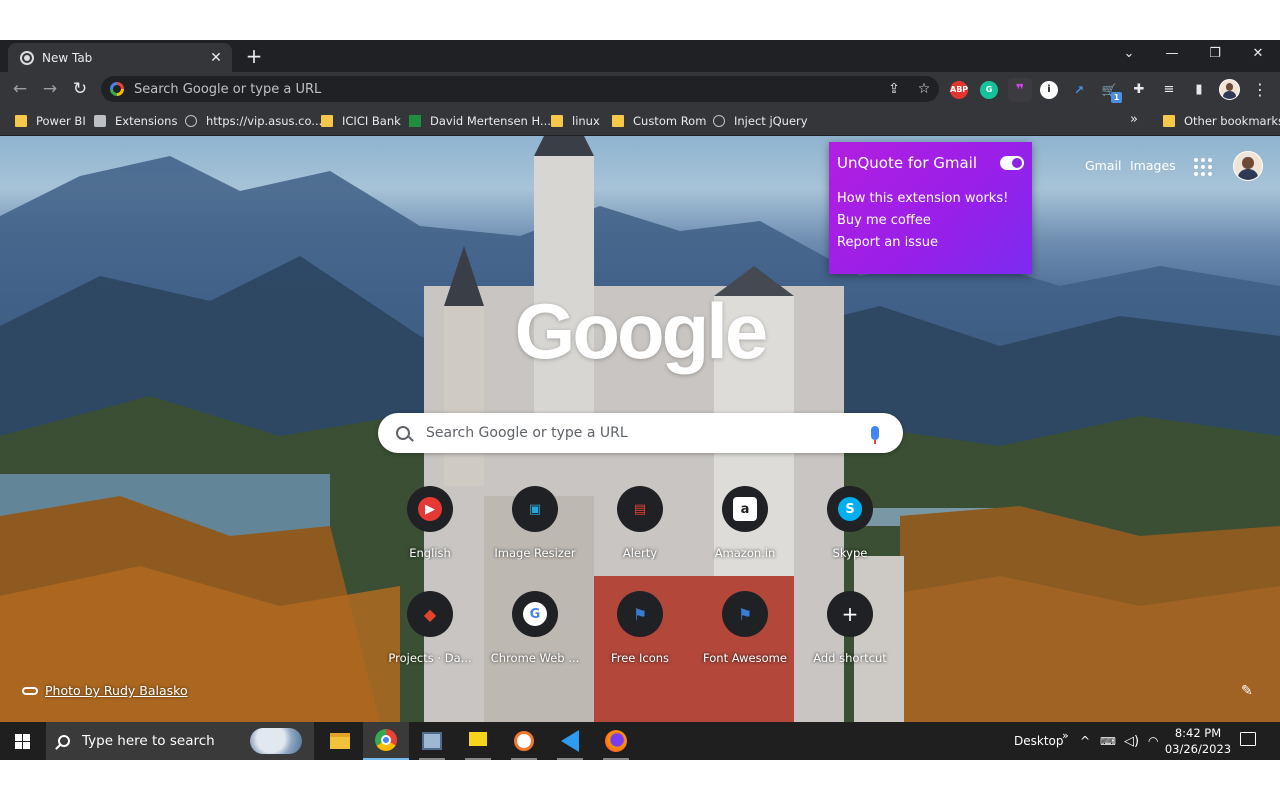 This screenshot has width=1280, height=800. Describe the element at coordinates (640, 433) in the screenshot. I see `ntp-search-box: Search Google or type a URL` at that location.